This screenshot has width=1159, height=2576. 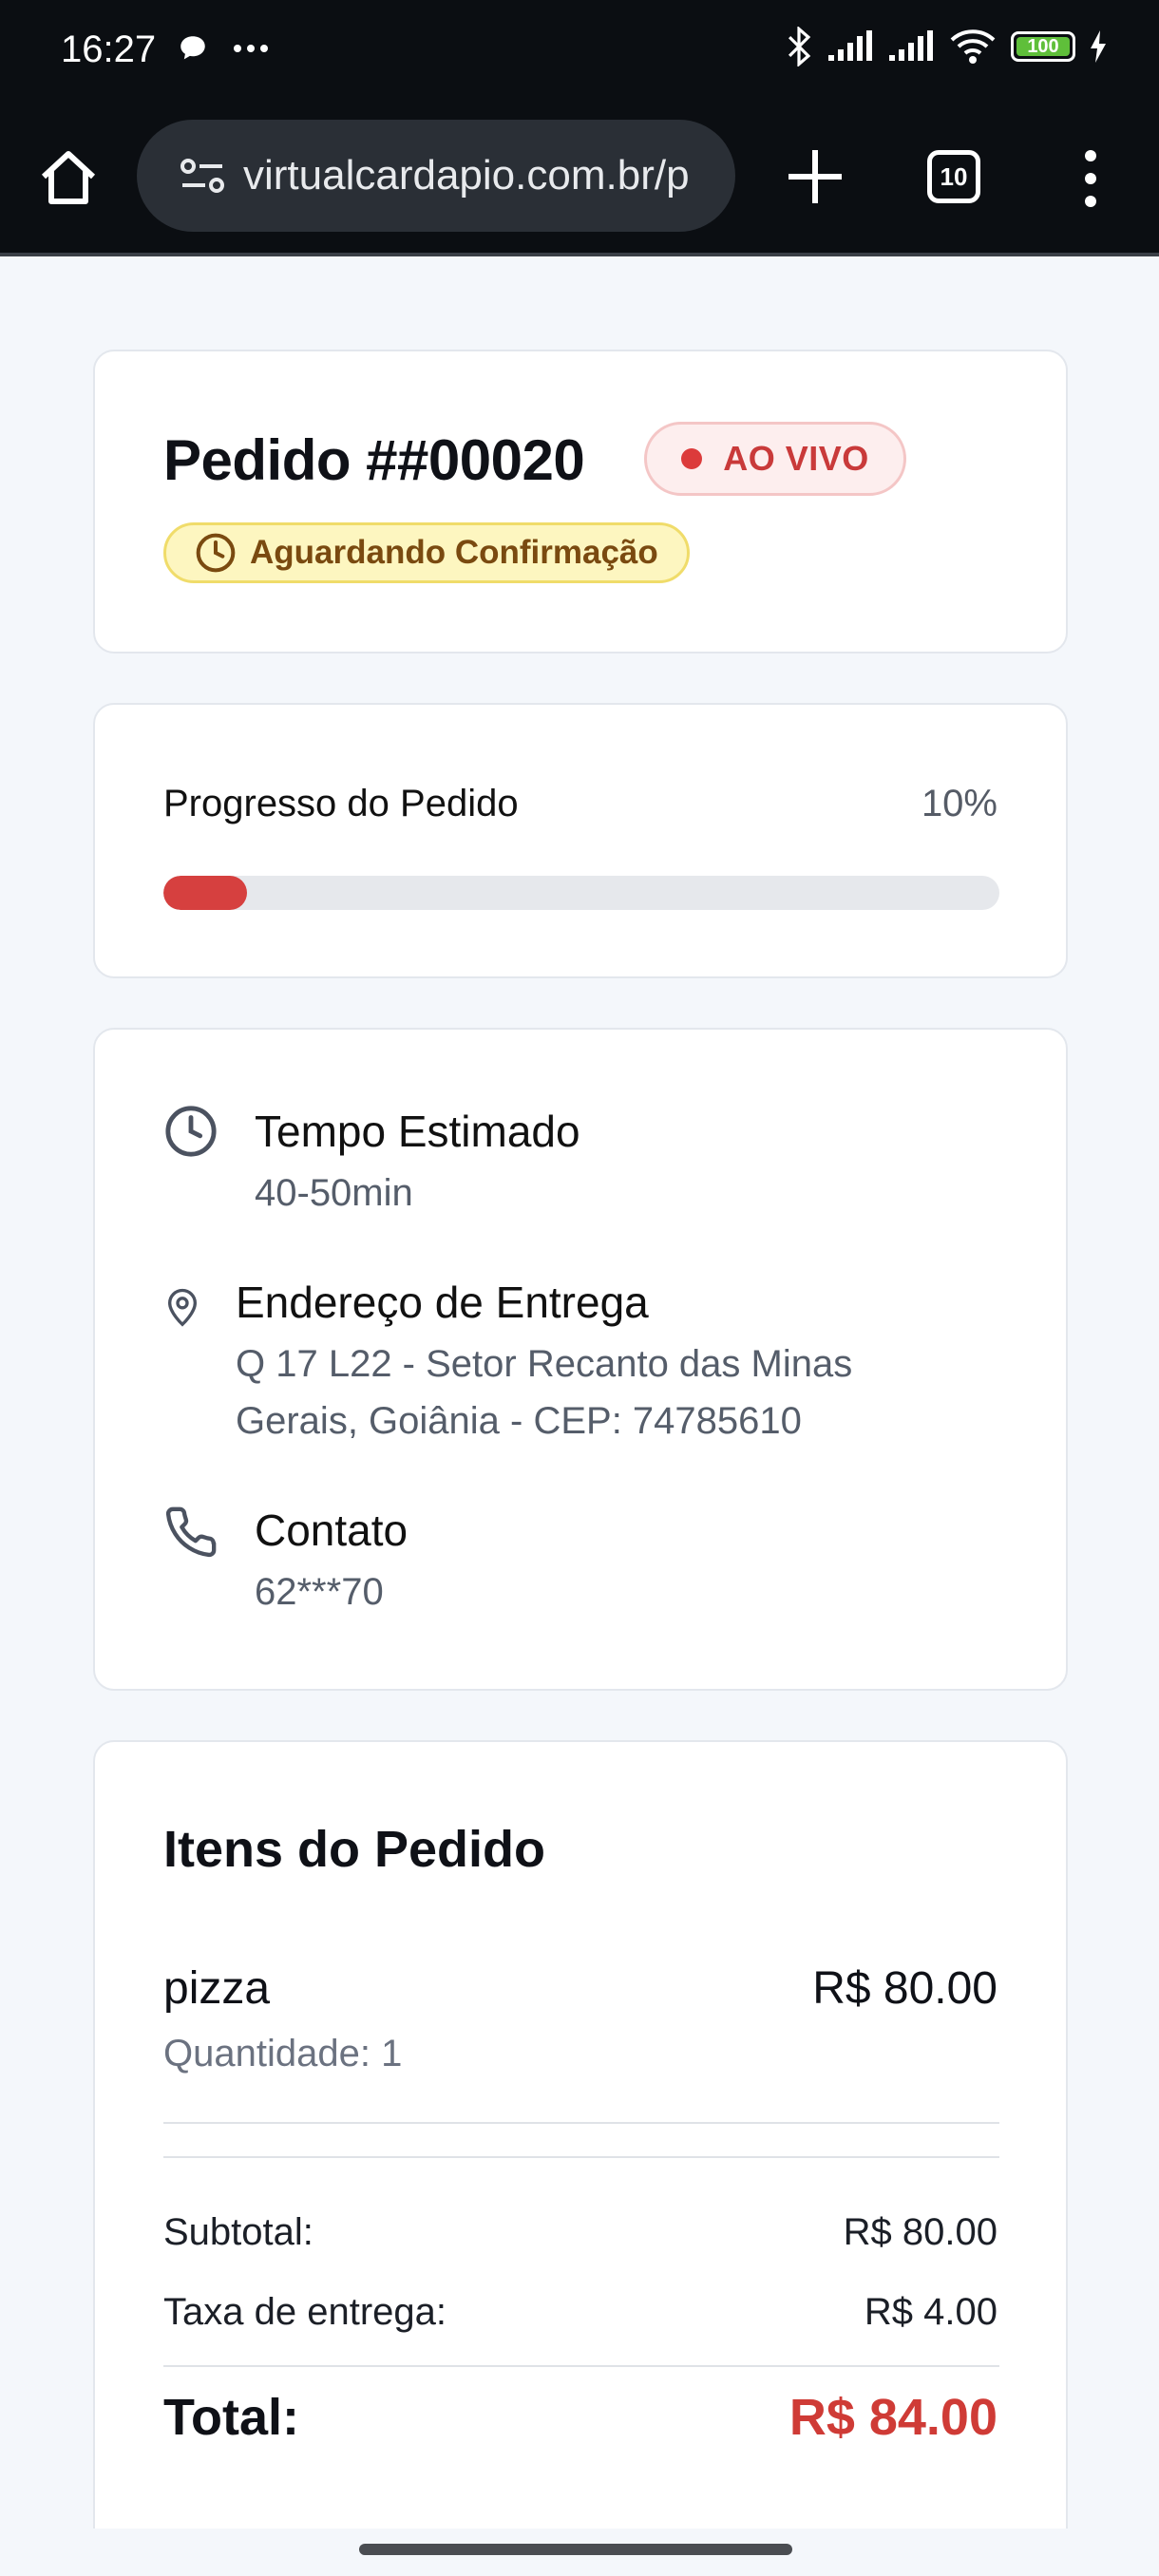 I want to click on order-title: Pedido ##00020, so click(x=374, y=460).